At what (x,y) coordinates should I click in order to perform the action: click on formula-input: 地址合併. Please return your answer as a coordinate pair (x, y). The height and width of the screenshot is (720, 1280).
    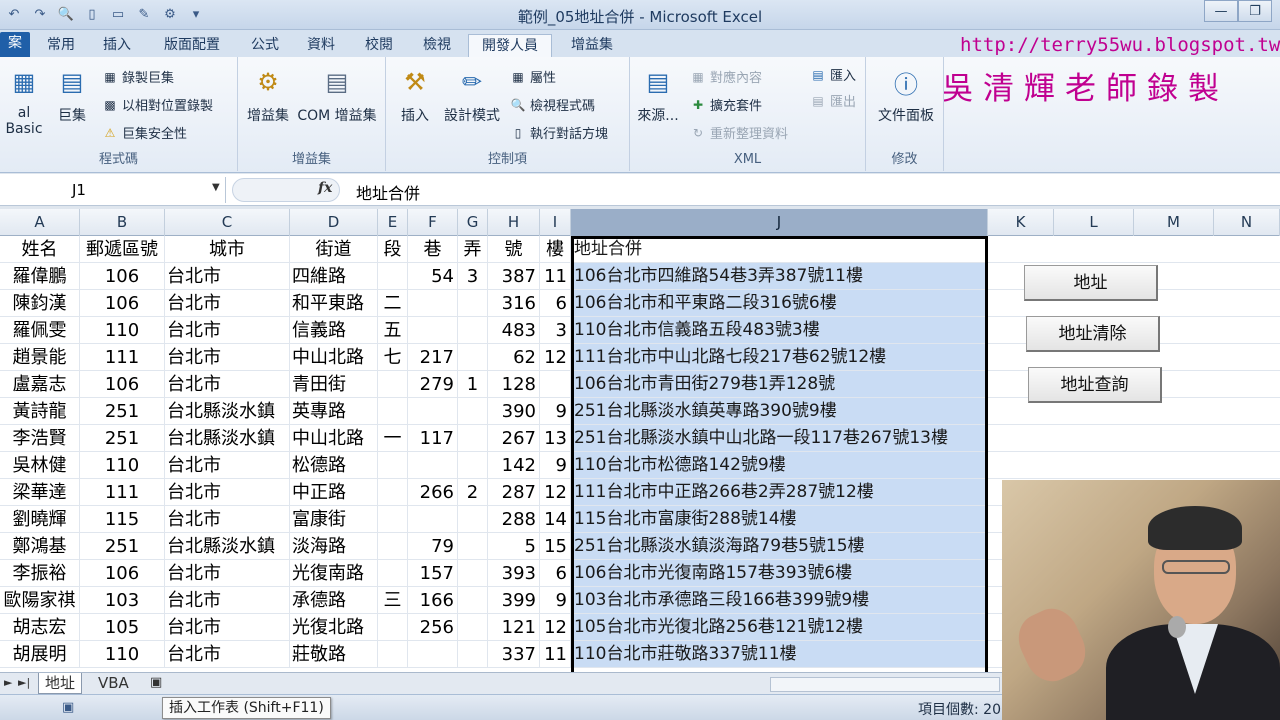
    Looking at the image, I should click on (388, 192).